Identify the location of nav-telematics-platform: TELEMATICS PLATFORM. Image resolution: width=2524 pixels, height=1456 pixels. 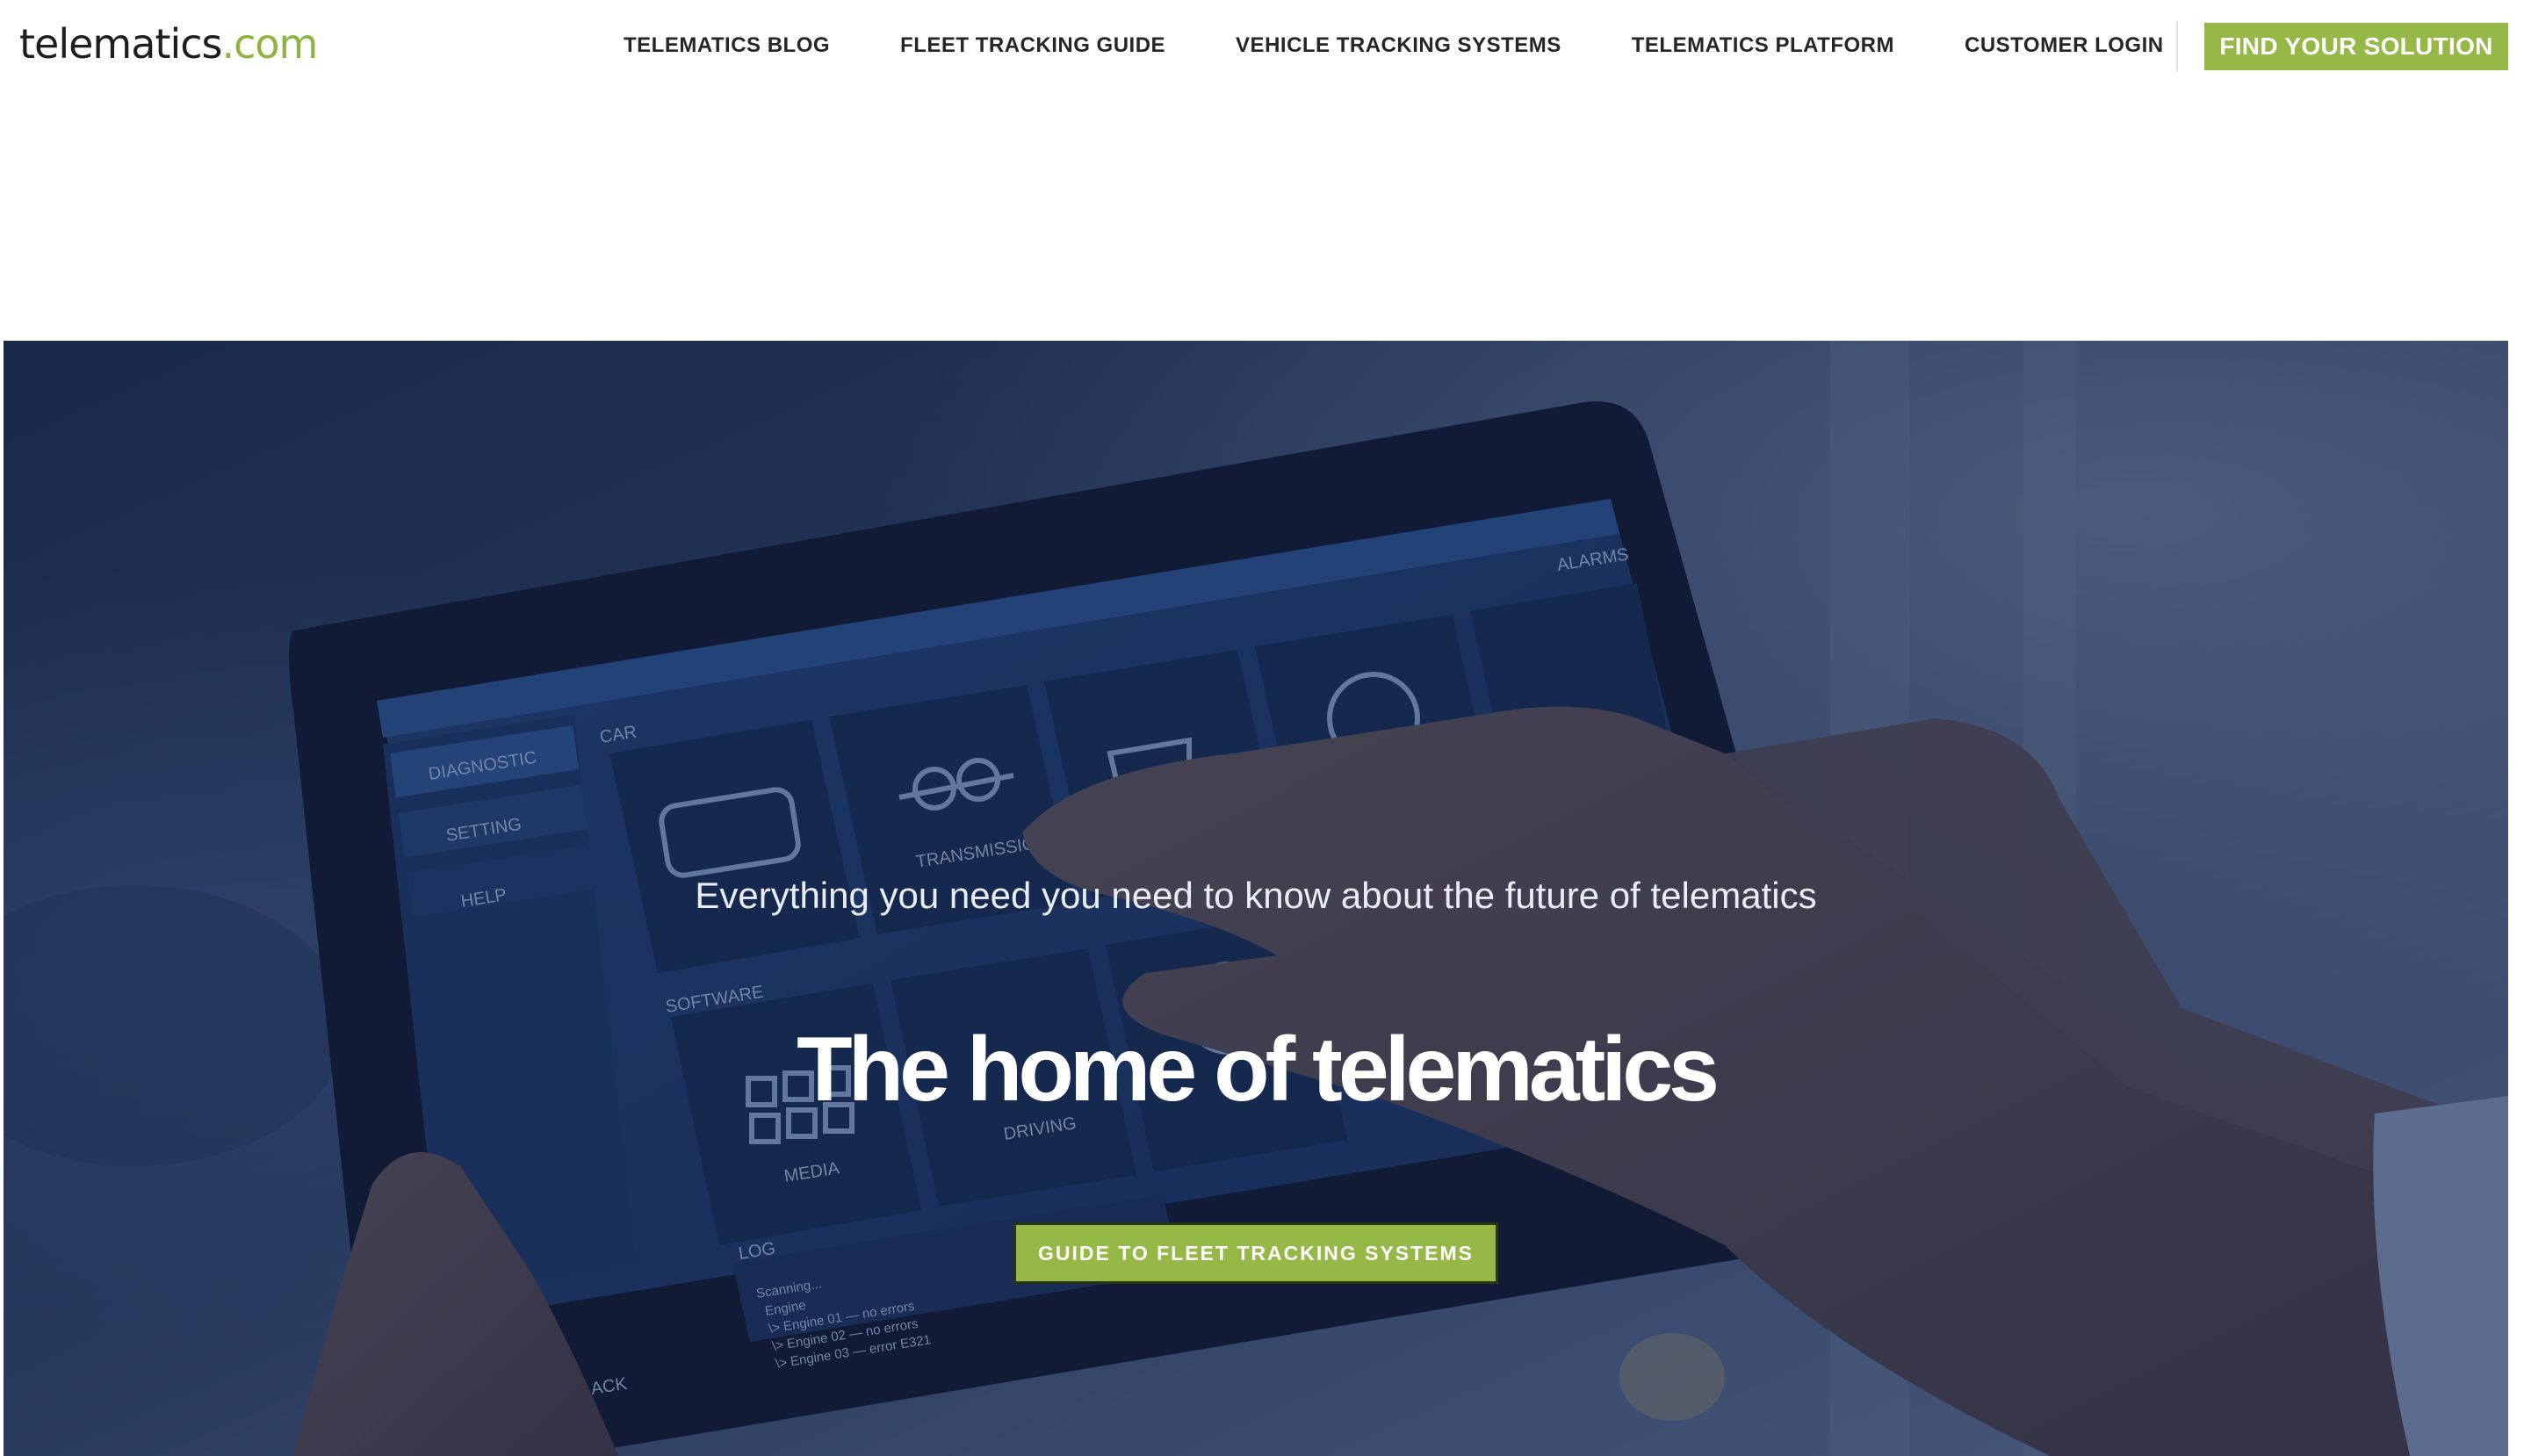
(1763, 45).